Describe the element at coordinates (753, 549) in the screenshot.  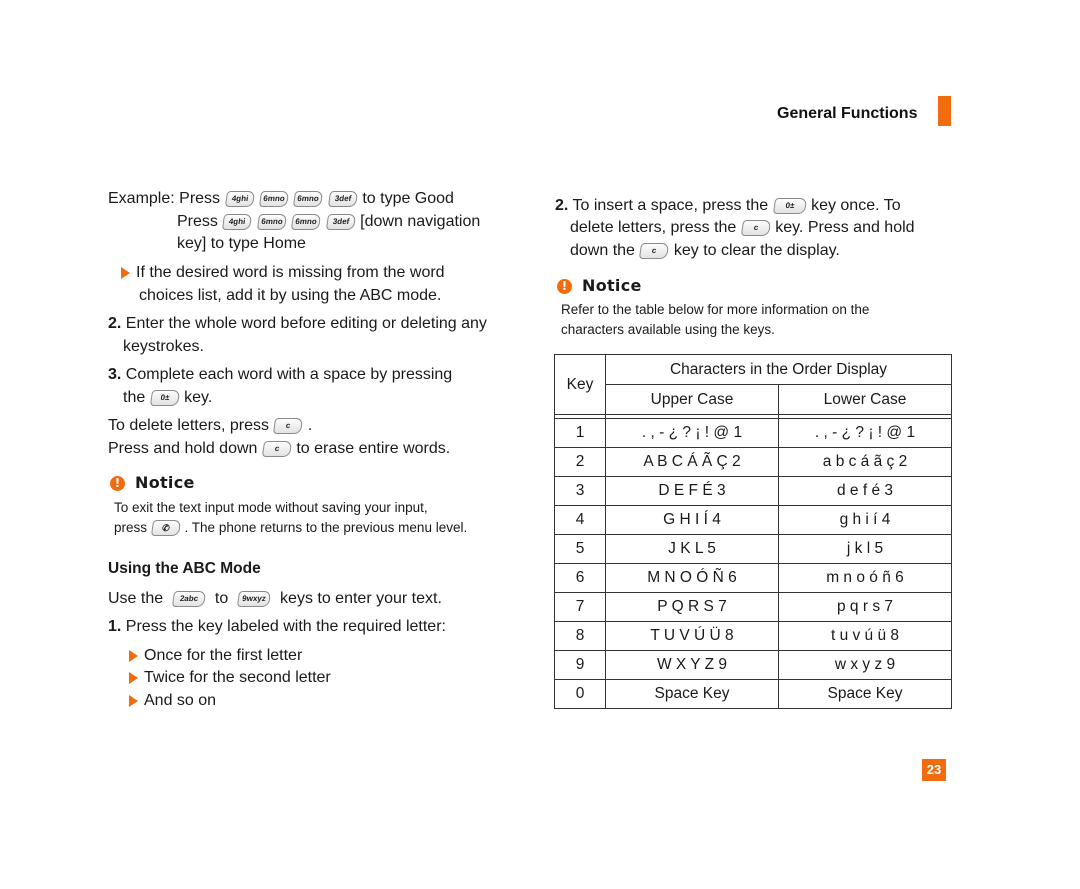
I see `table-row: 5J K L 5j k l 5` at that location.